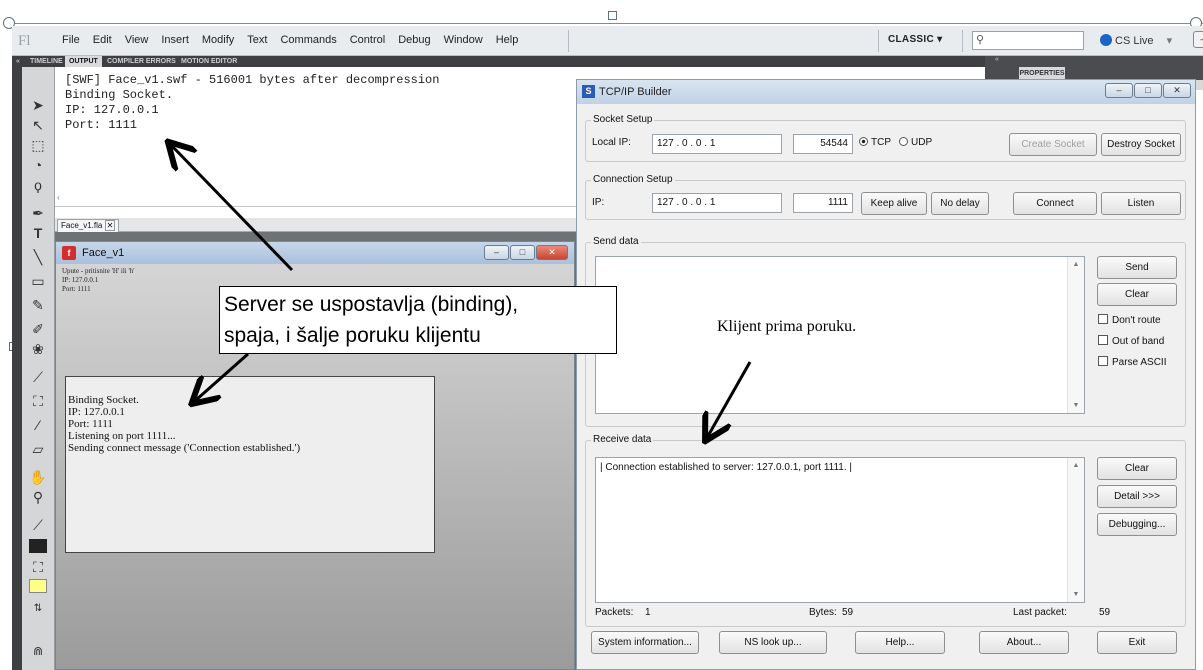 Image resolution: width=1203 pixels, height=670 pixels. I want to click on menu-help: Help, so click(507, 40).